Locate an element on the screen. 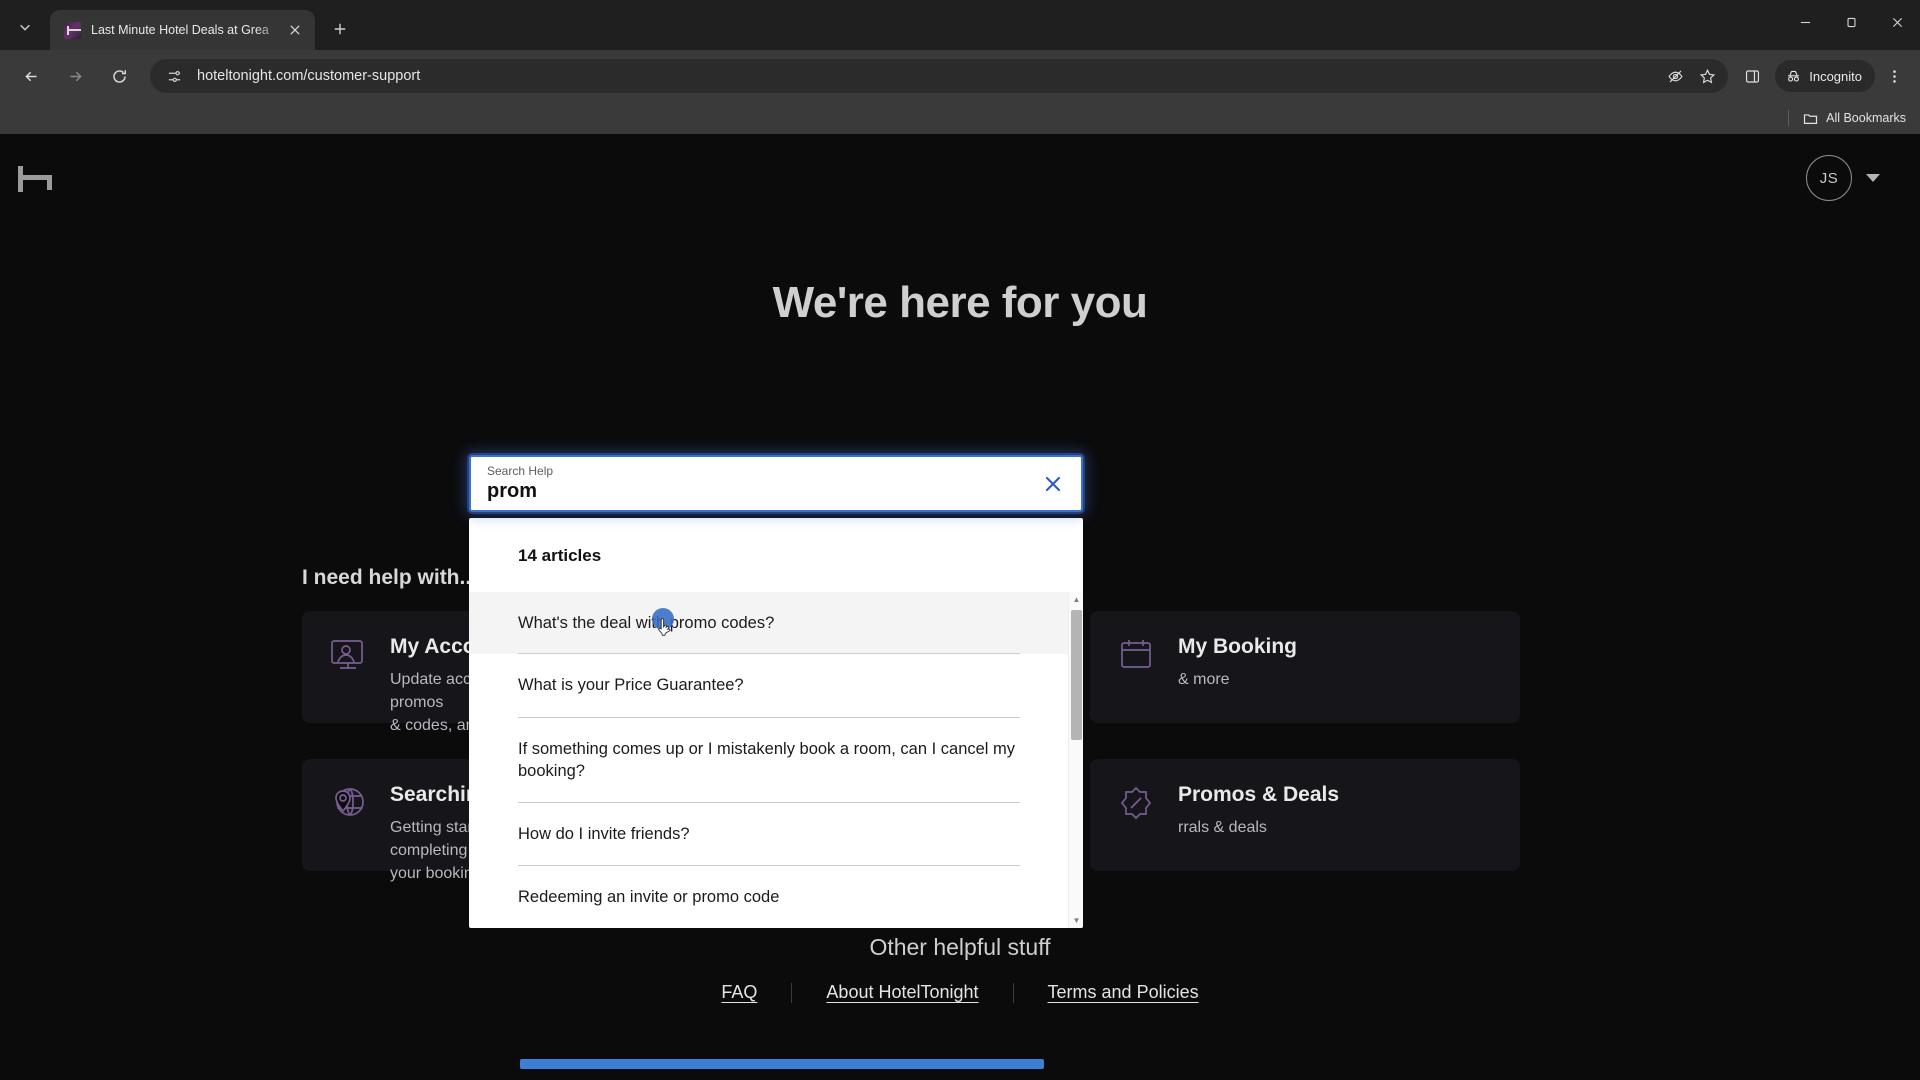 The width and height of the screenshot is (1920, 1080). other-helpful-title: Other helpful stuff is located at coordinates (960, 947).